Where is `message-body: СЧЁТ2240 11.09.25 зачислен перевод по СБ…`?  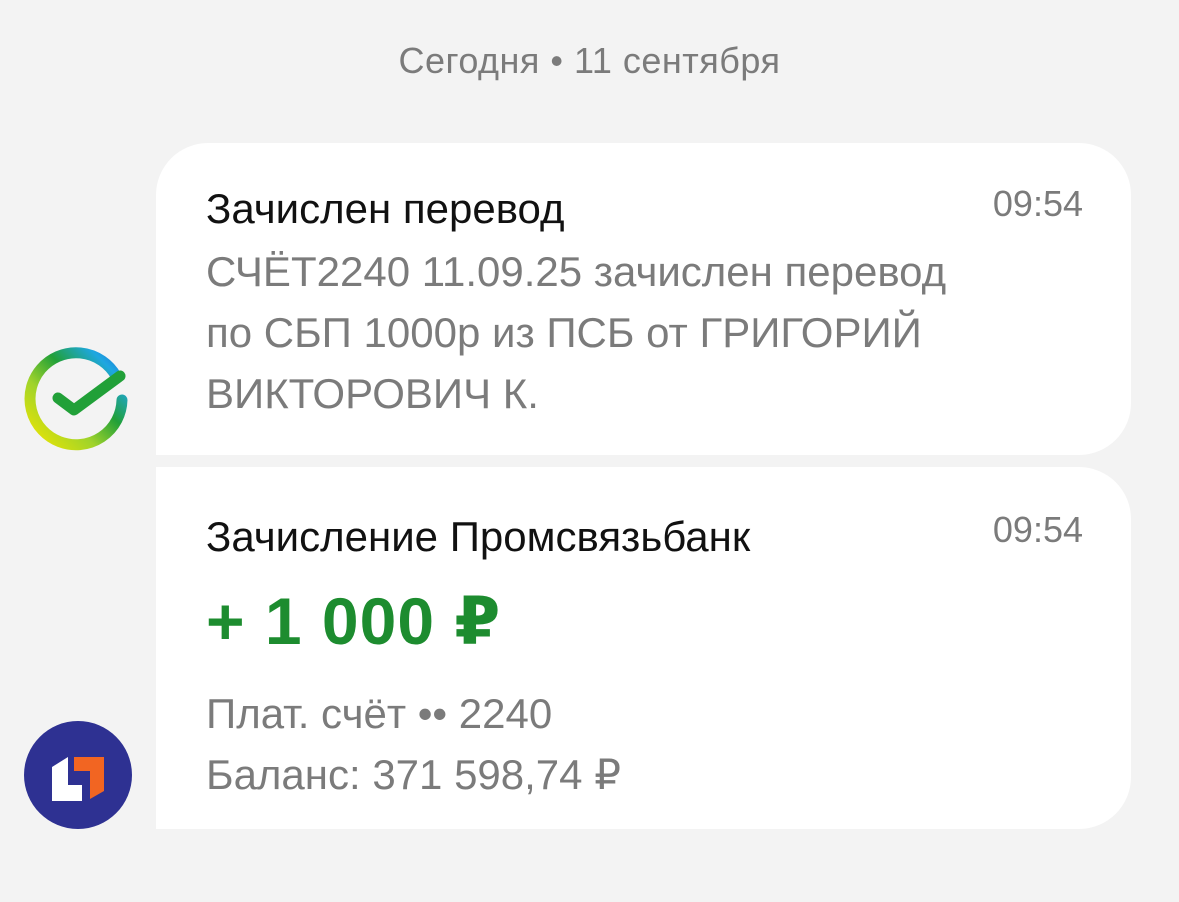 message-body: СЧЁТ2240 11.09.25 зачислен перевод по СБ… is located at coordinates (576, 332).